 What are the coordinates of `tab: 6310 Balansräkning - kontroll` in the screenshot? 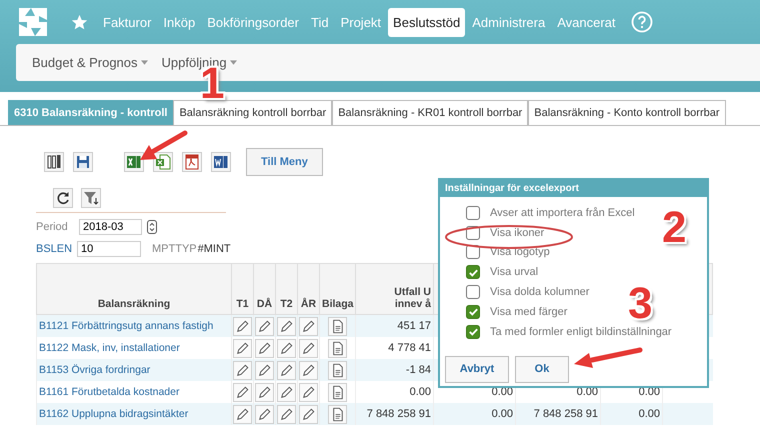 It's located at (91, 112).